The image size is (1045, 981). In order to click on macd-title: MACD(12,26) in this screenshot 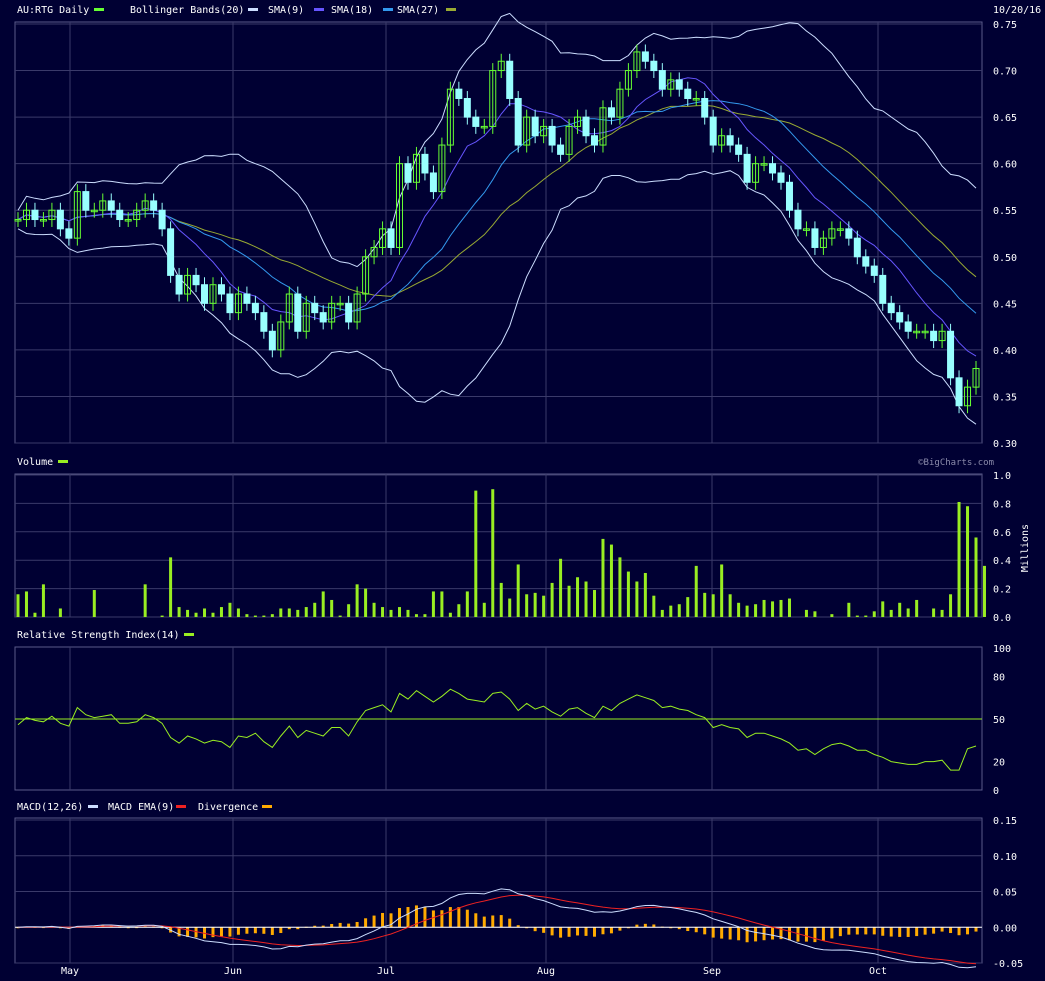, I will do `click(50, 807)`.